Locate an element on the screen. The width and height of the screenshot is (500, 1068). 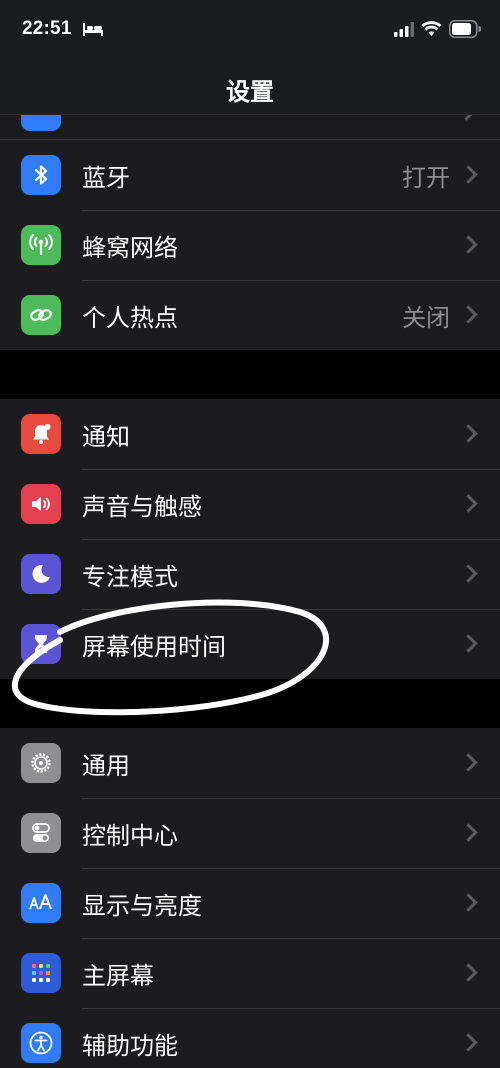
settings-row-label: 屏幕使用时间 is located at coordinates (154, 647).